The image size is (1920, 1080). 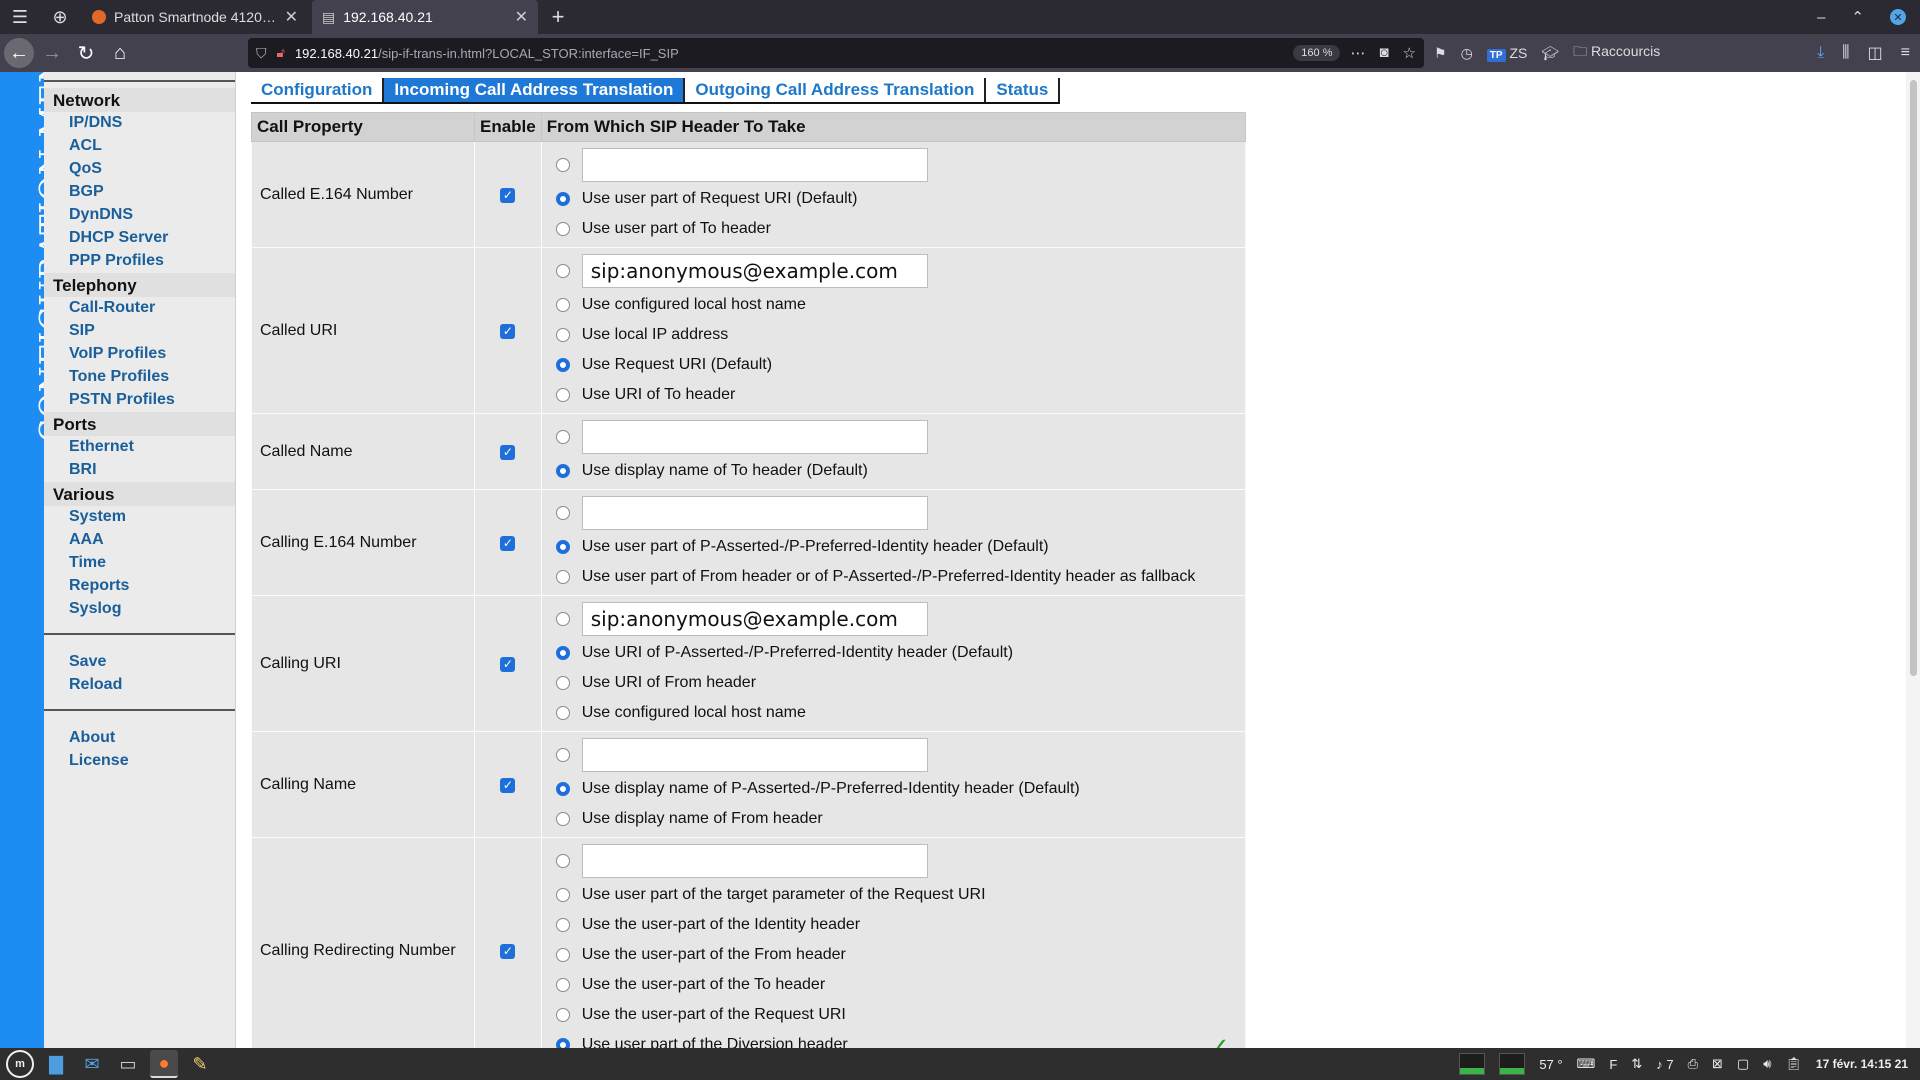 I want to click on start-menu-icon: m, so click(x=20, y=1064).